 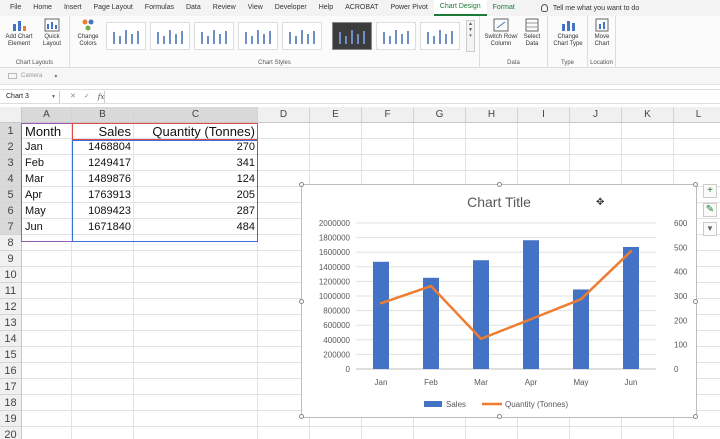 What do you see at coordinates (11, 355) in the screenshot?
I see `row-header-15: 15` at bounding box center [11, 355].